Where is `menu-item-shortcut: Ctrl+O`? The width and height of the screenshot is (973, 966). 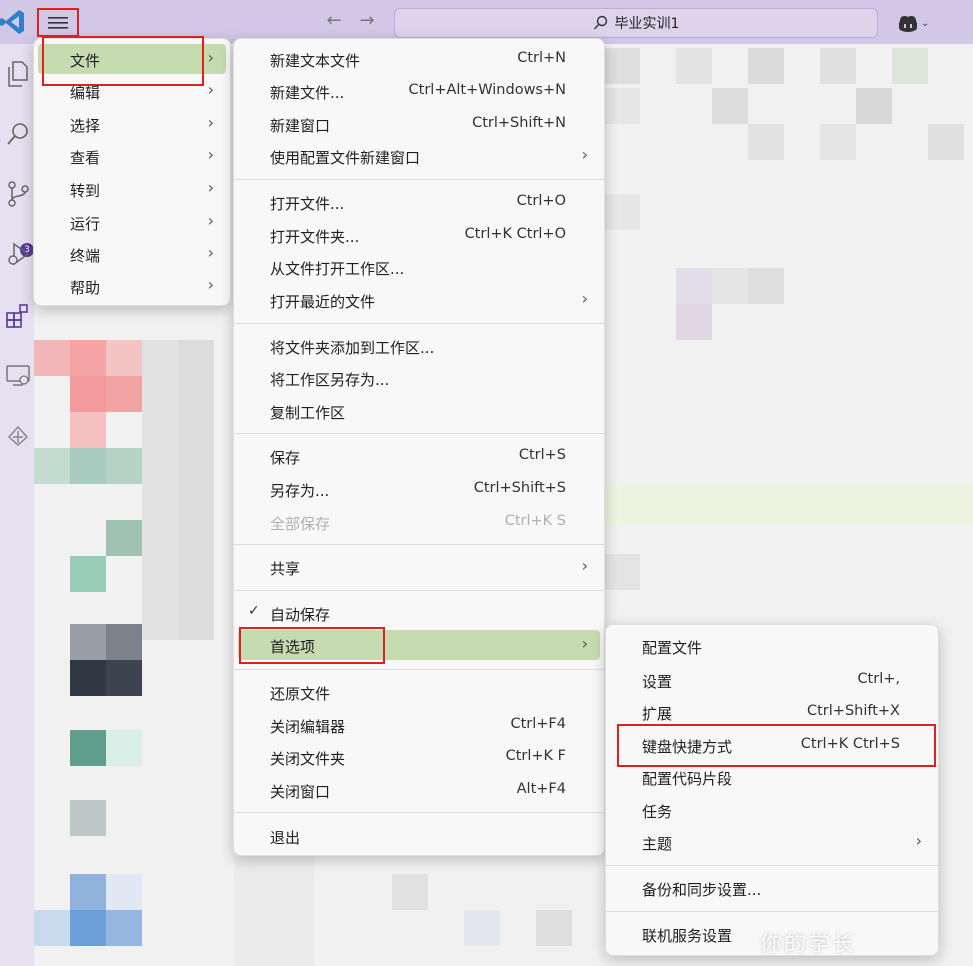 menu-item-shortcut: Ctrl+O is located at coordinates (541, 201).